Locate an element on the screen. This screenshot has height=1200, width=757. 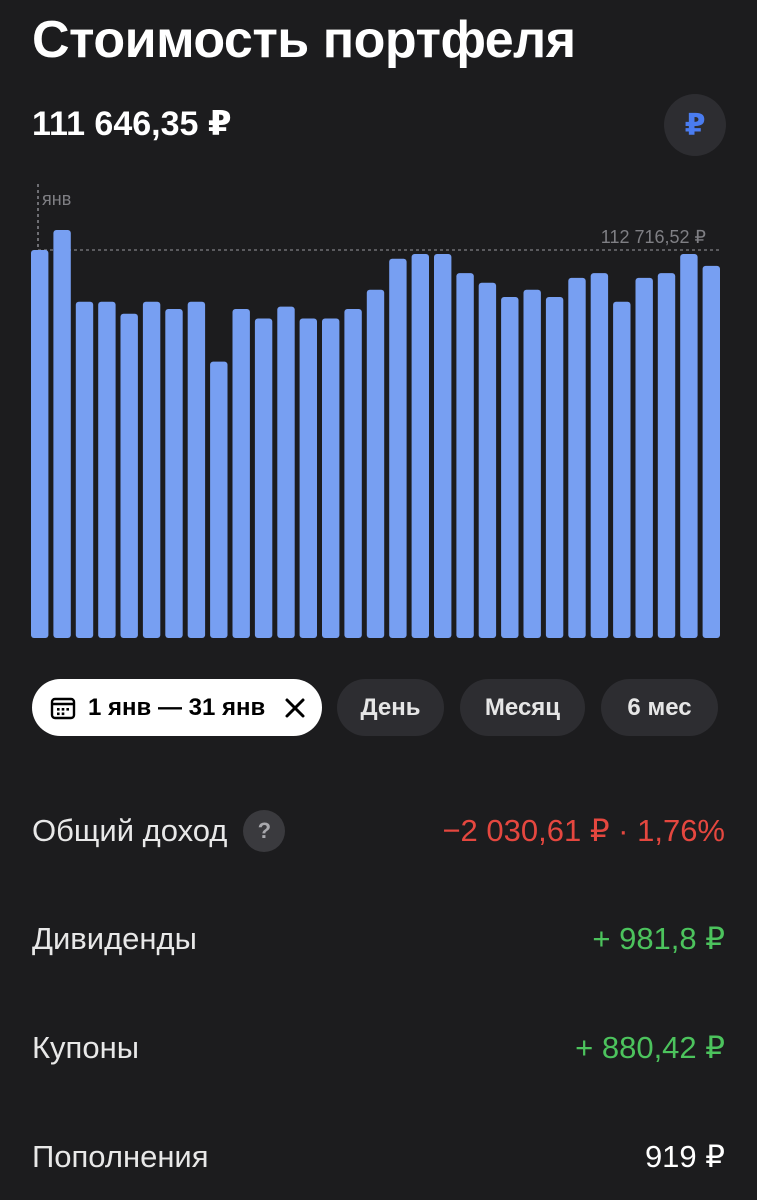
total-income-value: −2 030,61 ₽ · 1,76% is located at coordinates (583, 830).